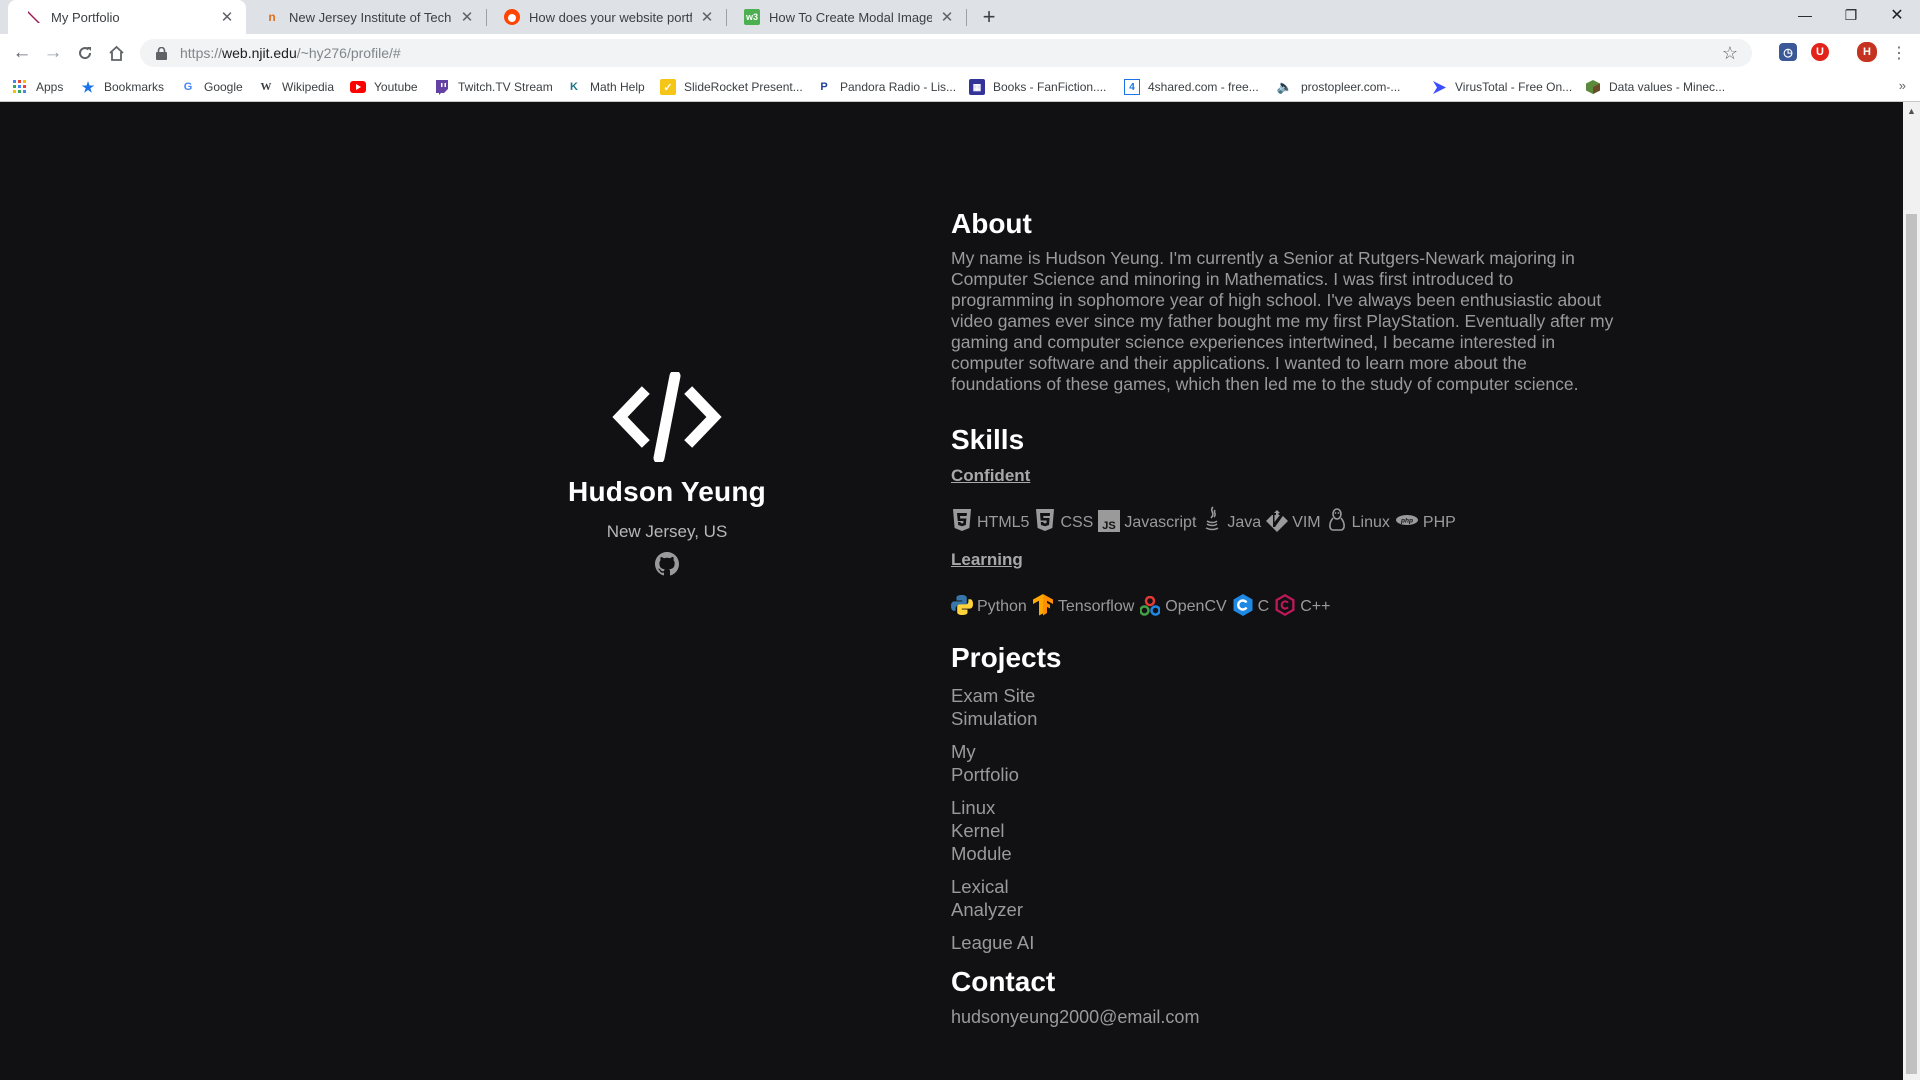 This screenshot has height=1080, width=1920. What do you see at coordinates (989, 16) in the screenshot?
I see `new-tab-button: +` at bounding box center [989, 16].